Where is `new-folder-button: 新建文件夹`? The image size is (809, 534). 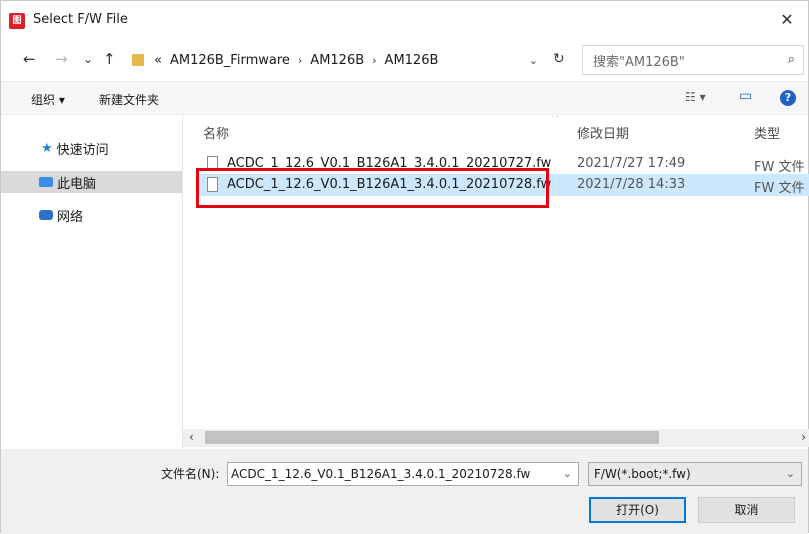 new-folder-button: 新建文件夹 is located at coordinates (129, 99).